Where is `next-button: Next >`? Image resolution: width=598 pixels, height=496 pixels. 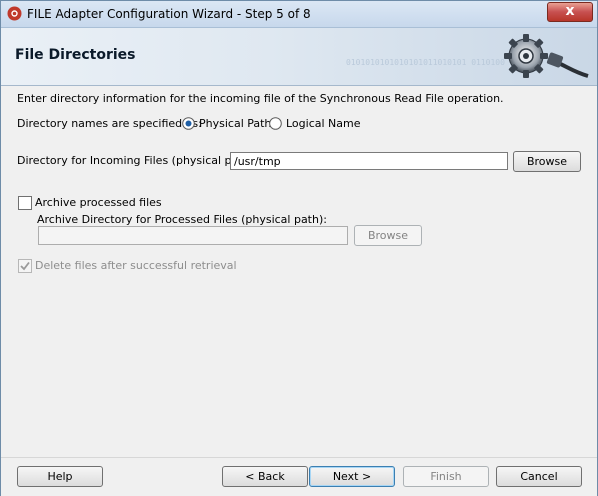 next-button: Next > is located at coordinates (352, 476).